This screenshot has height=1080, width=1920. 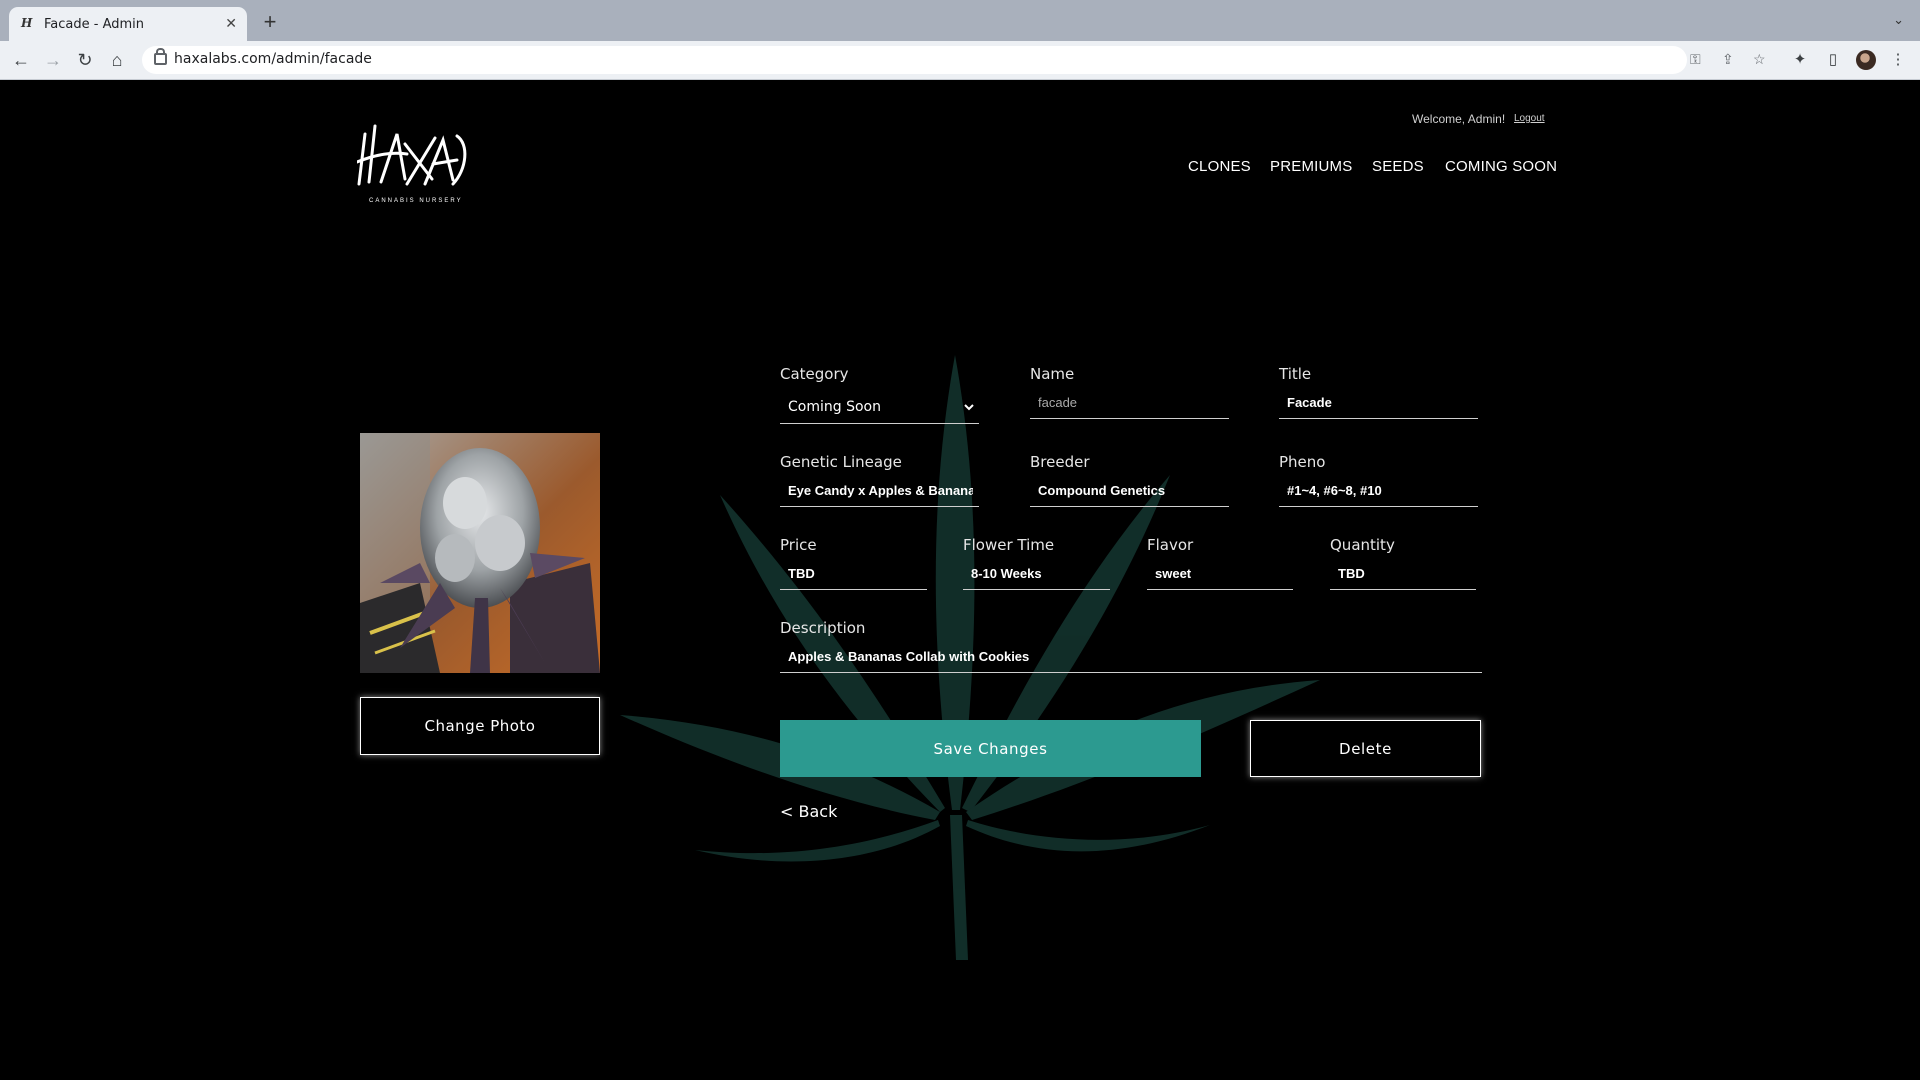 What do you see at coordinates (1459, 119) in the screenshot?
I see `welcome-text: Welcome, Admin!` at bounding box center [1459, 119].